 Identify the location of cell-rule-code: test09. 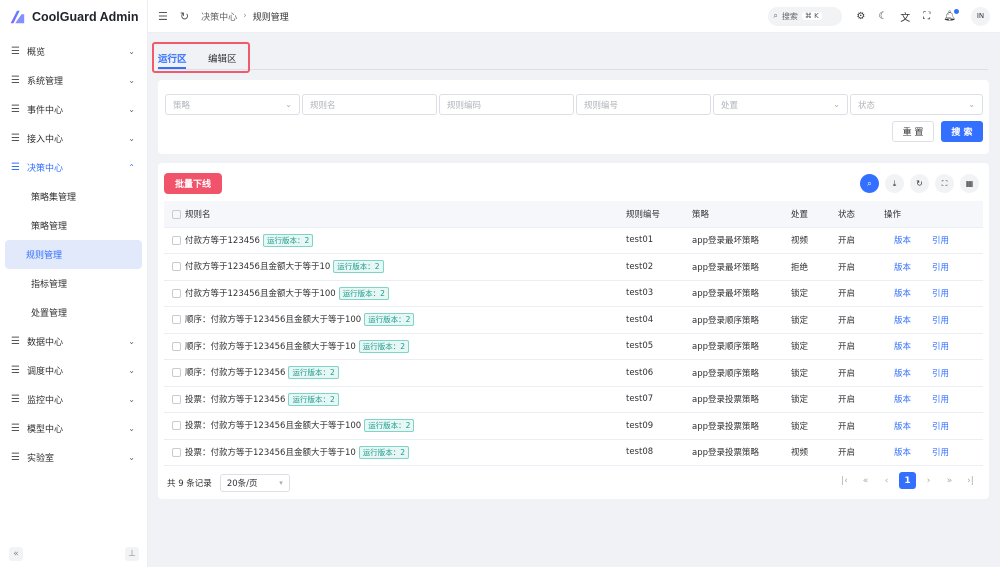
(659, 426).